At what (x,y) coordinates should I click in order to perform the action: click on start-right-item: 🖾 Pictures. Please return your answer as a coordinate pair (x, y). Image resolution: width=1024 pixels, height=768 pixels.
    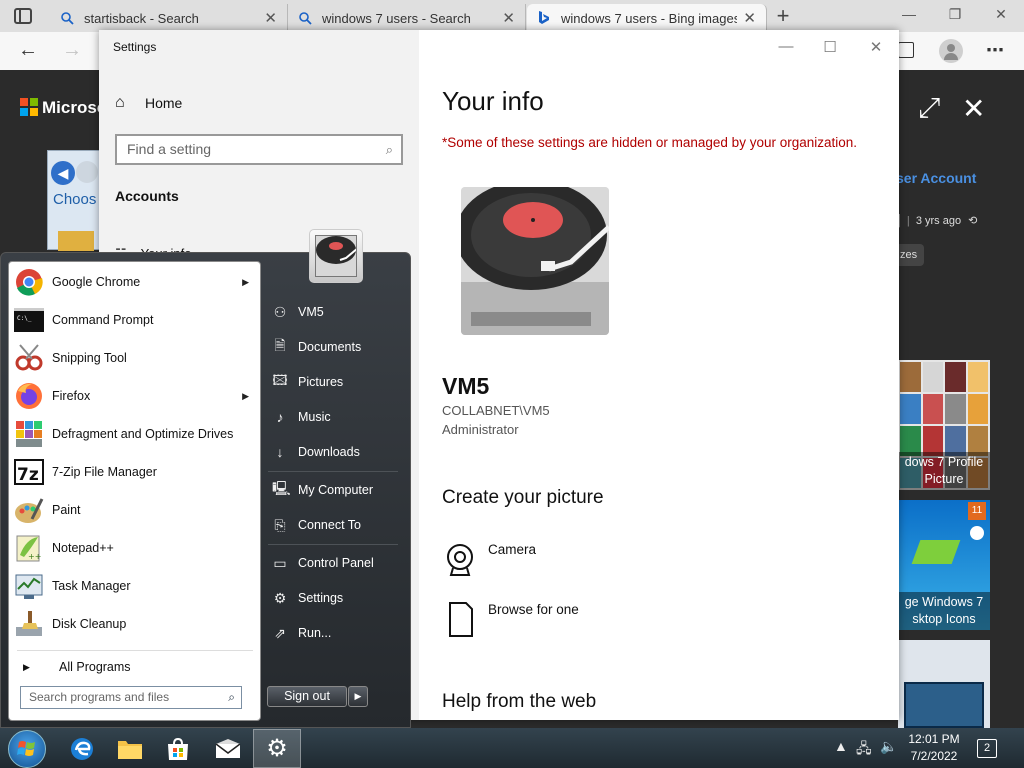
    Looking at the image, I should click on (307, 382).